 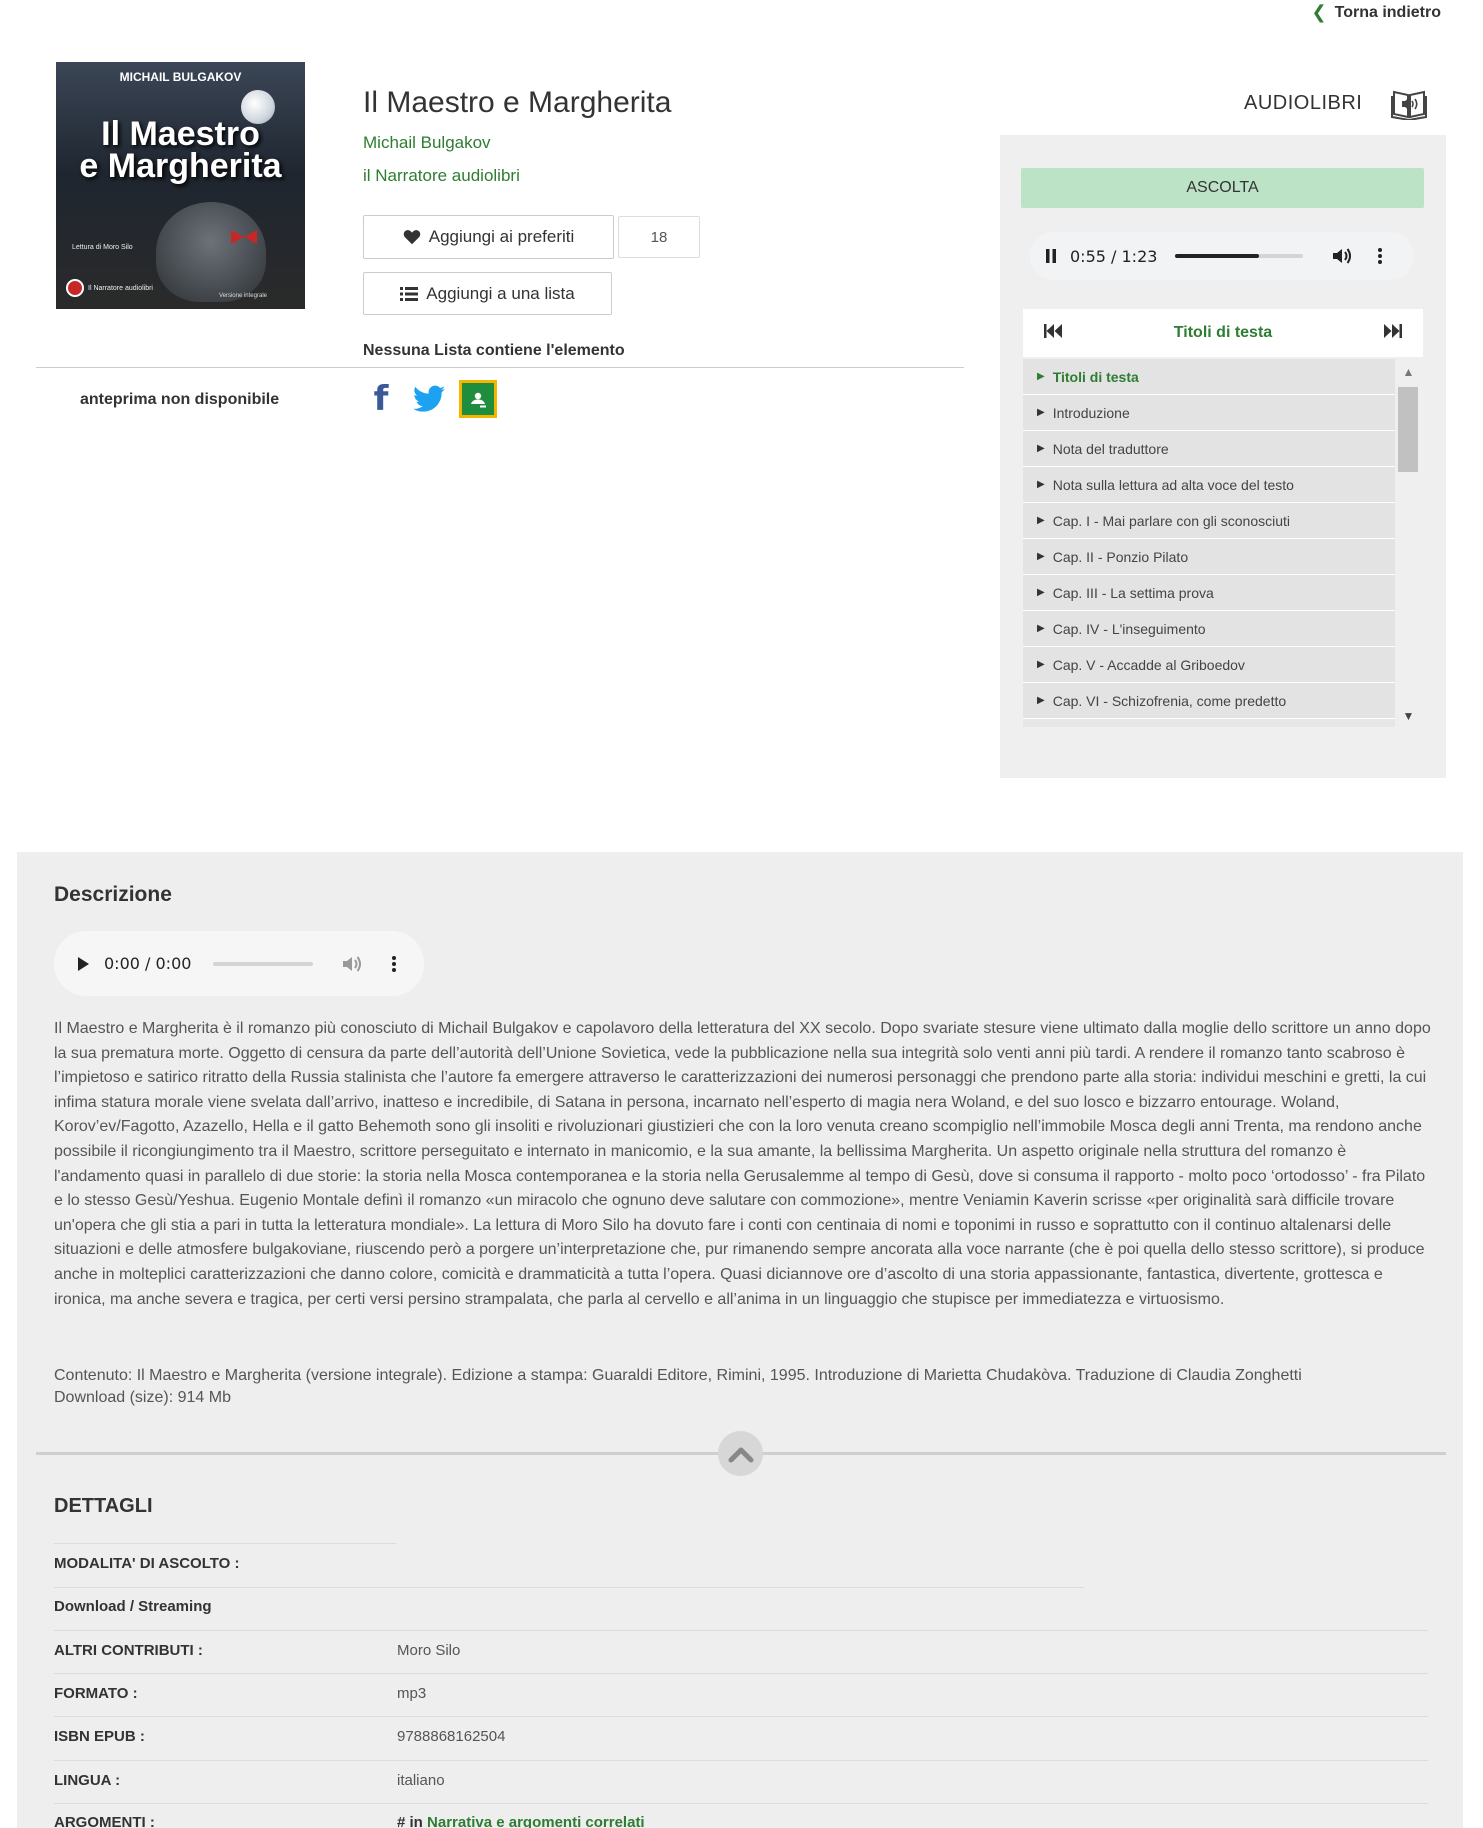 I want to click on language-value: italiano, so click(x=421, y=1780).